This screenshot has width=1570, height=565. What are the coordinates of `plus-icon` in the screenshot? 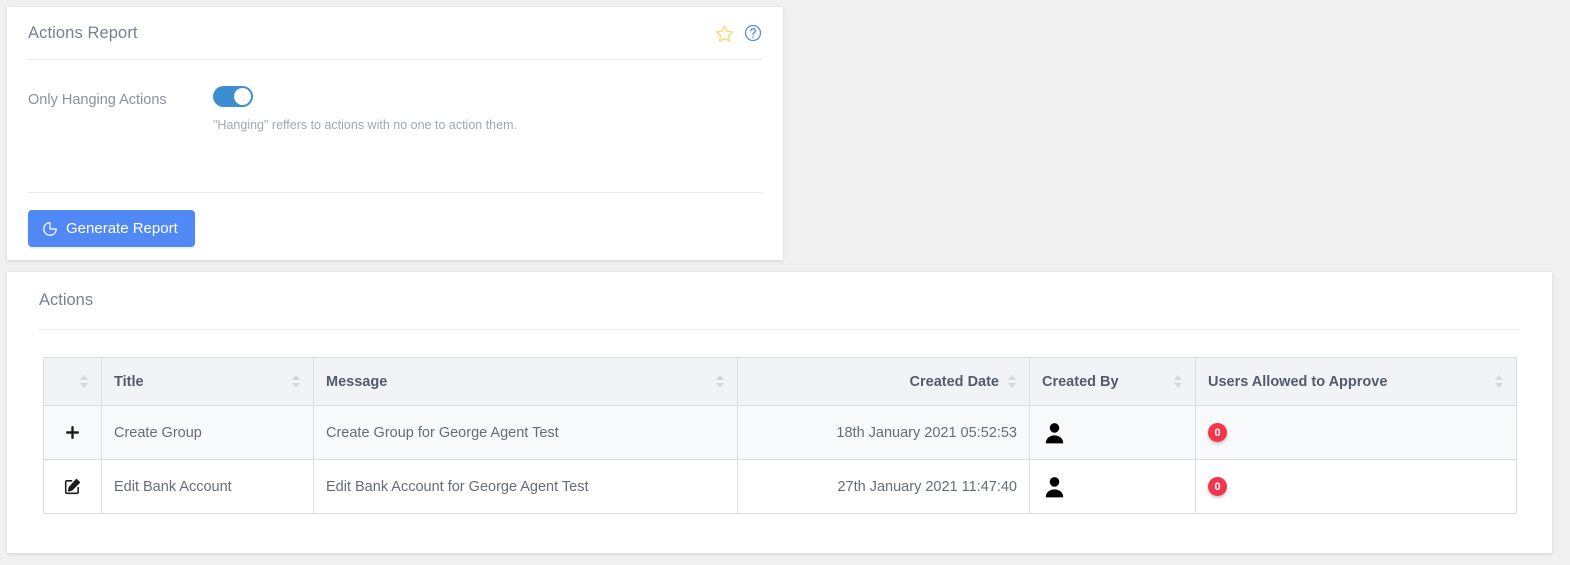 It's located at (72, 432).